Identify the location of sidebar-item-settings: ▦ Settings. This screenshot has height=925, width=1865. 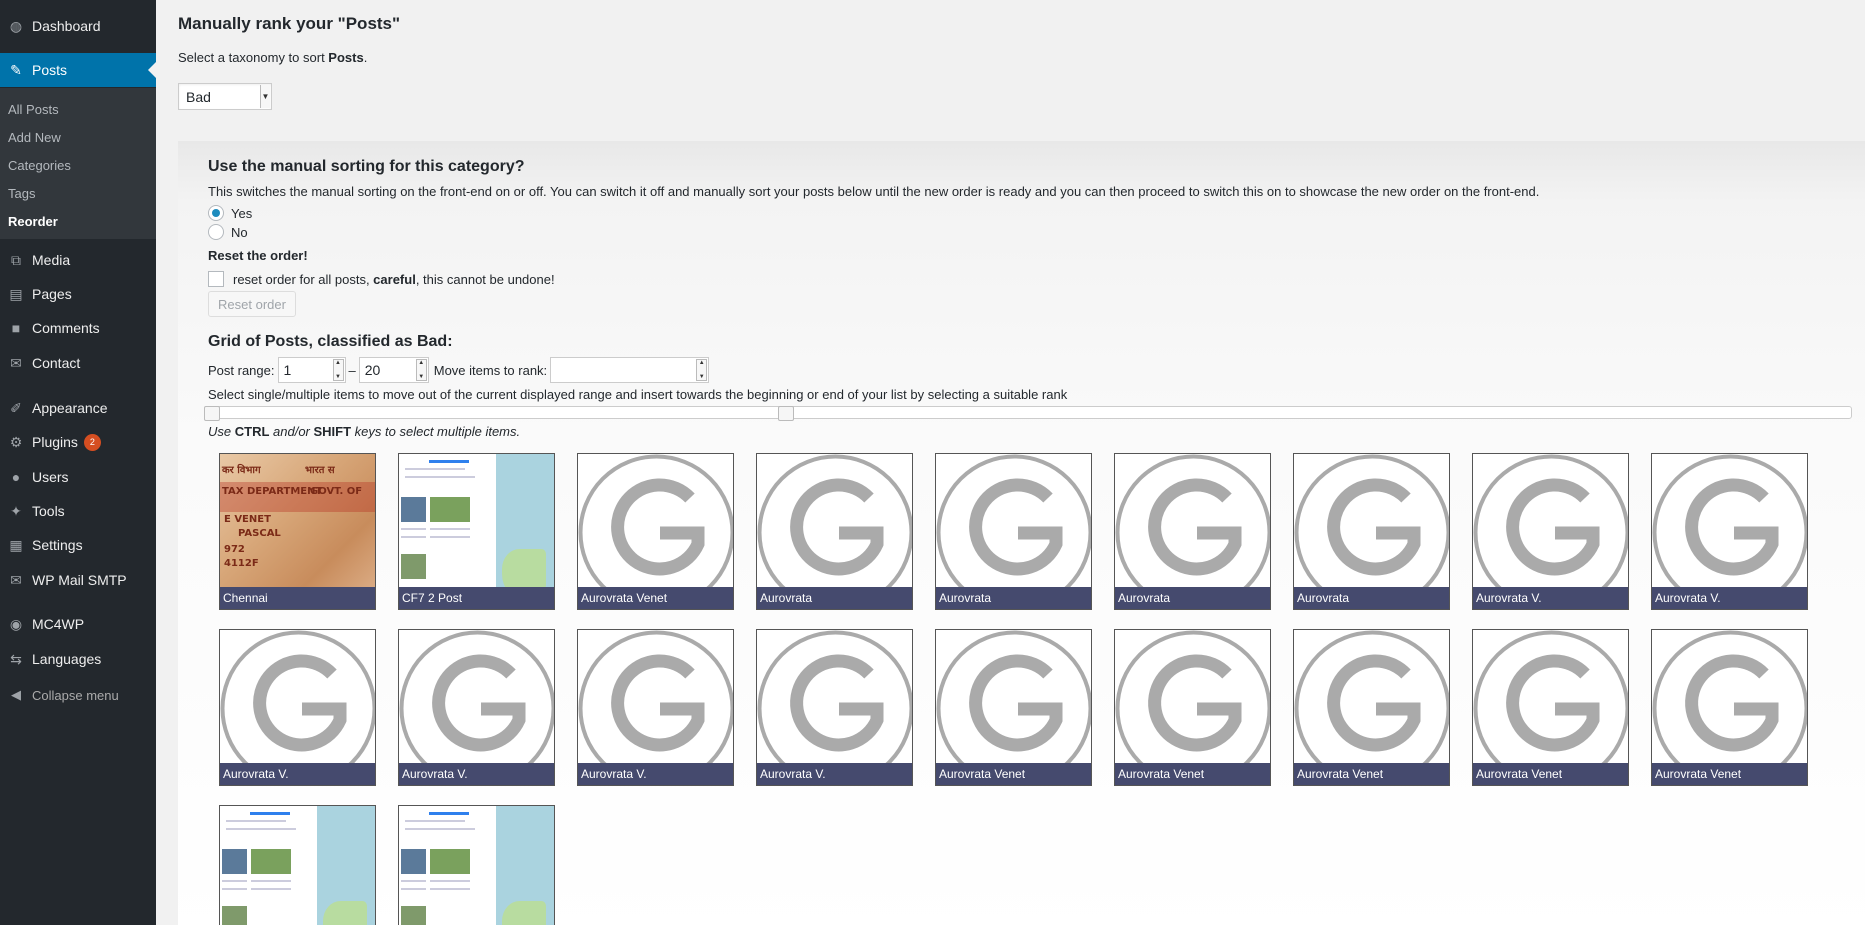
(78, 545).